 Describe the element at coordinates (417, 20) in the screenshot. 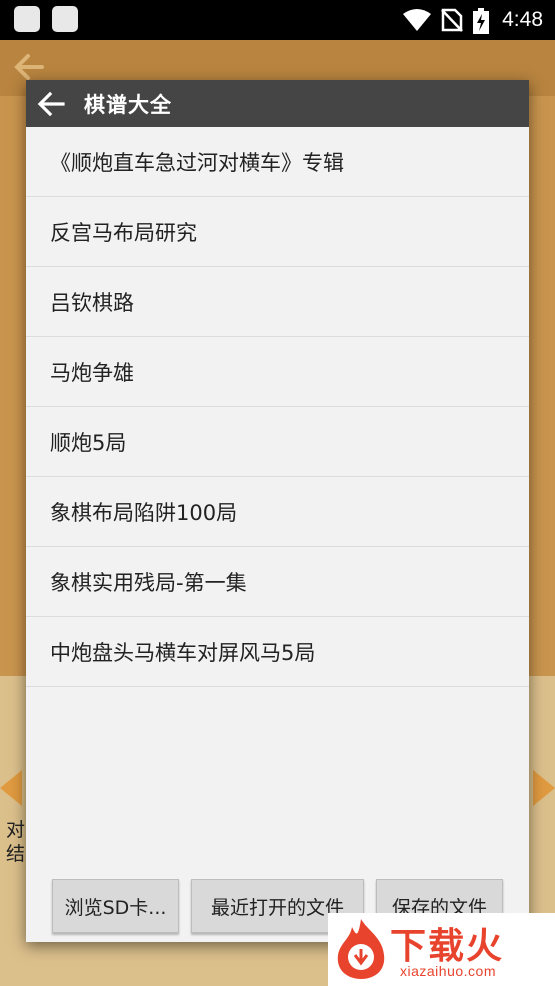

I see `wifi-icon` at that location.